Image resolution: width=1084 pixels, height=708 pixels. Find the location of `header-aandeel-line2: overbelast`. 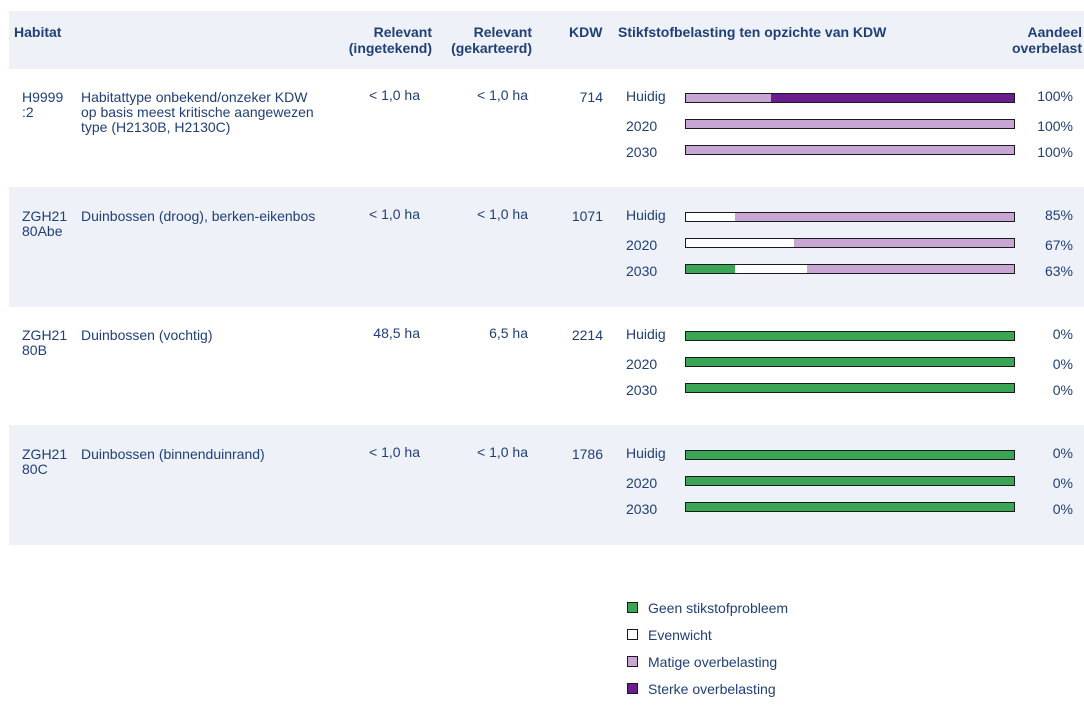

header-aandeel-line2: overbelast is located at coordinates (1046, 48).